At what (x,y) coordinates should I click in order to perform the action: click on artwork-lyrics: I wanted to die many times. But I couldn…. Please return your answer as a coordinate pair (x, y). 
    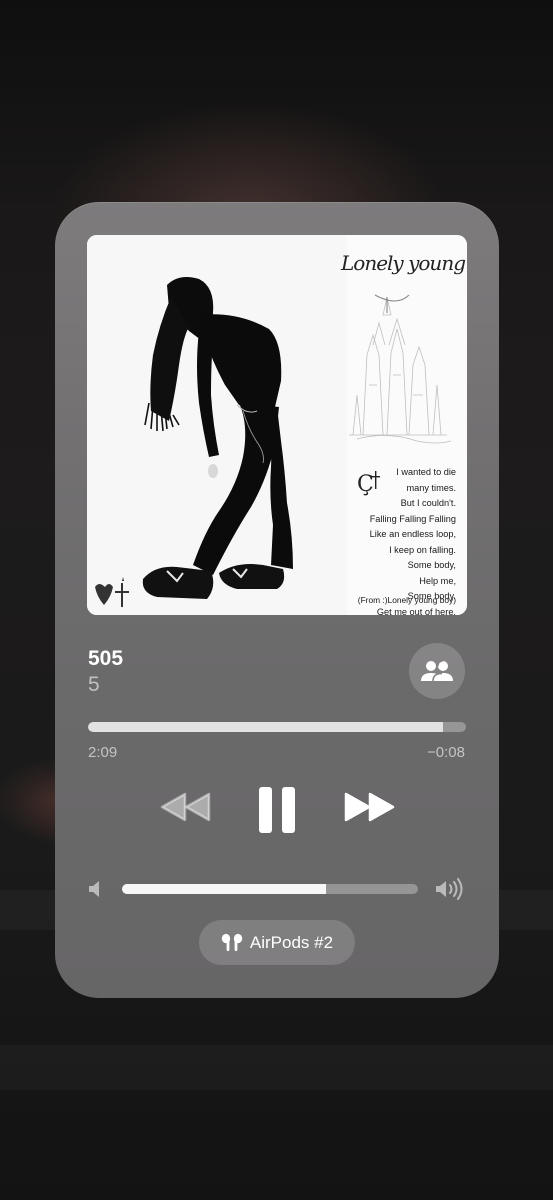
    Looking at the image, I should click on (396, 540).